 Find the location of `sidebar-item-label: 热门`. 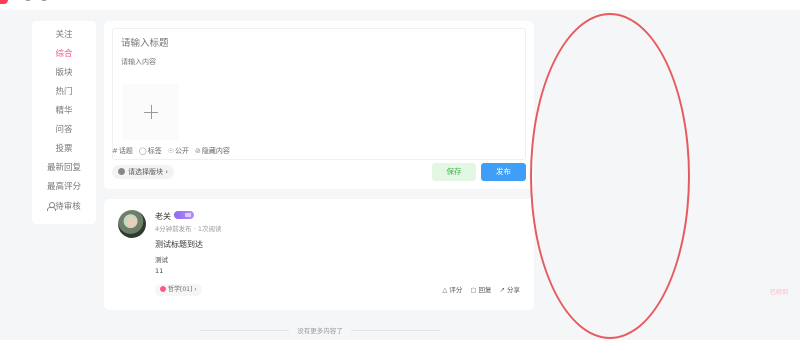

sidebar-item-label: 热门 is located at coordinates (64, 92).